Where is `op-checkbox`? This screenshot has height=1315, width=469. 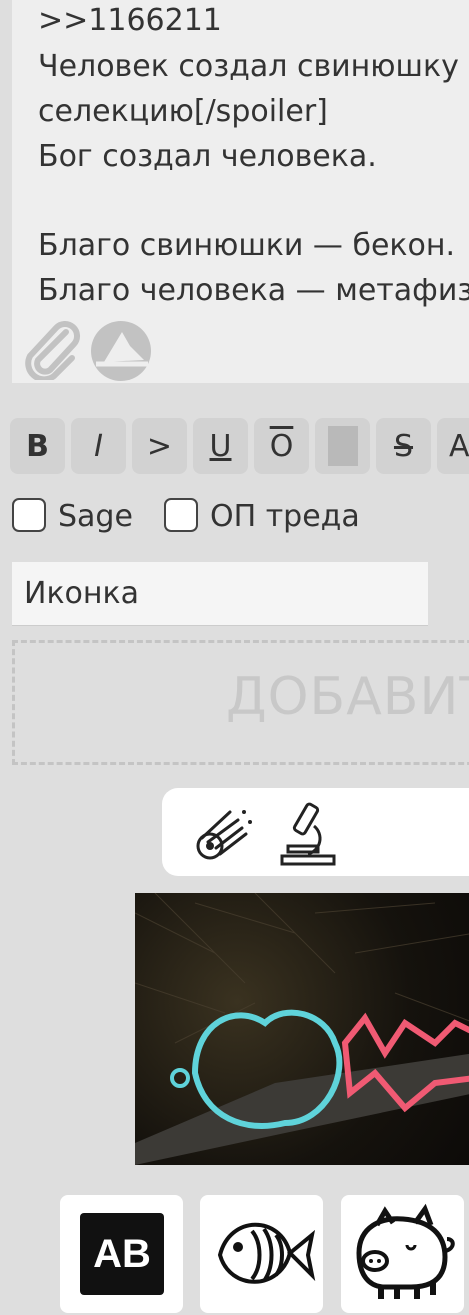
op-checkbox is located at coordinates (181, 515).